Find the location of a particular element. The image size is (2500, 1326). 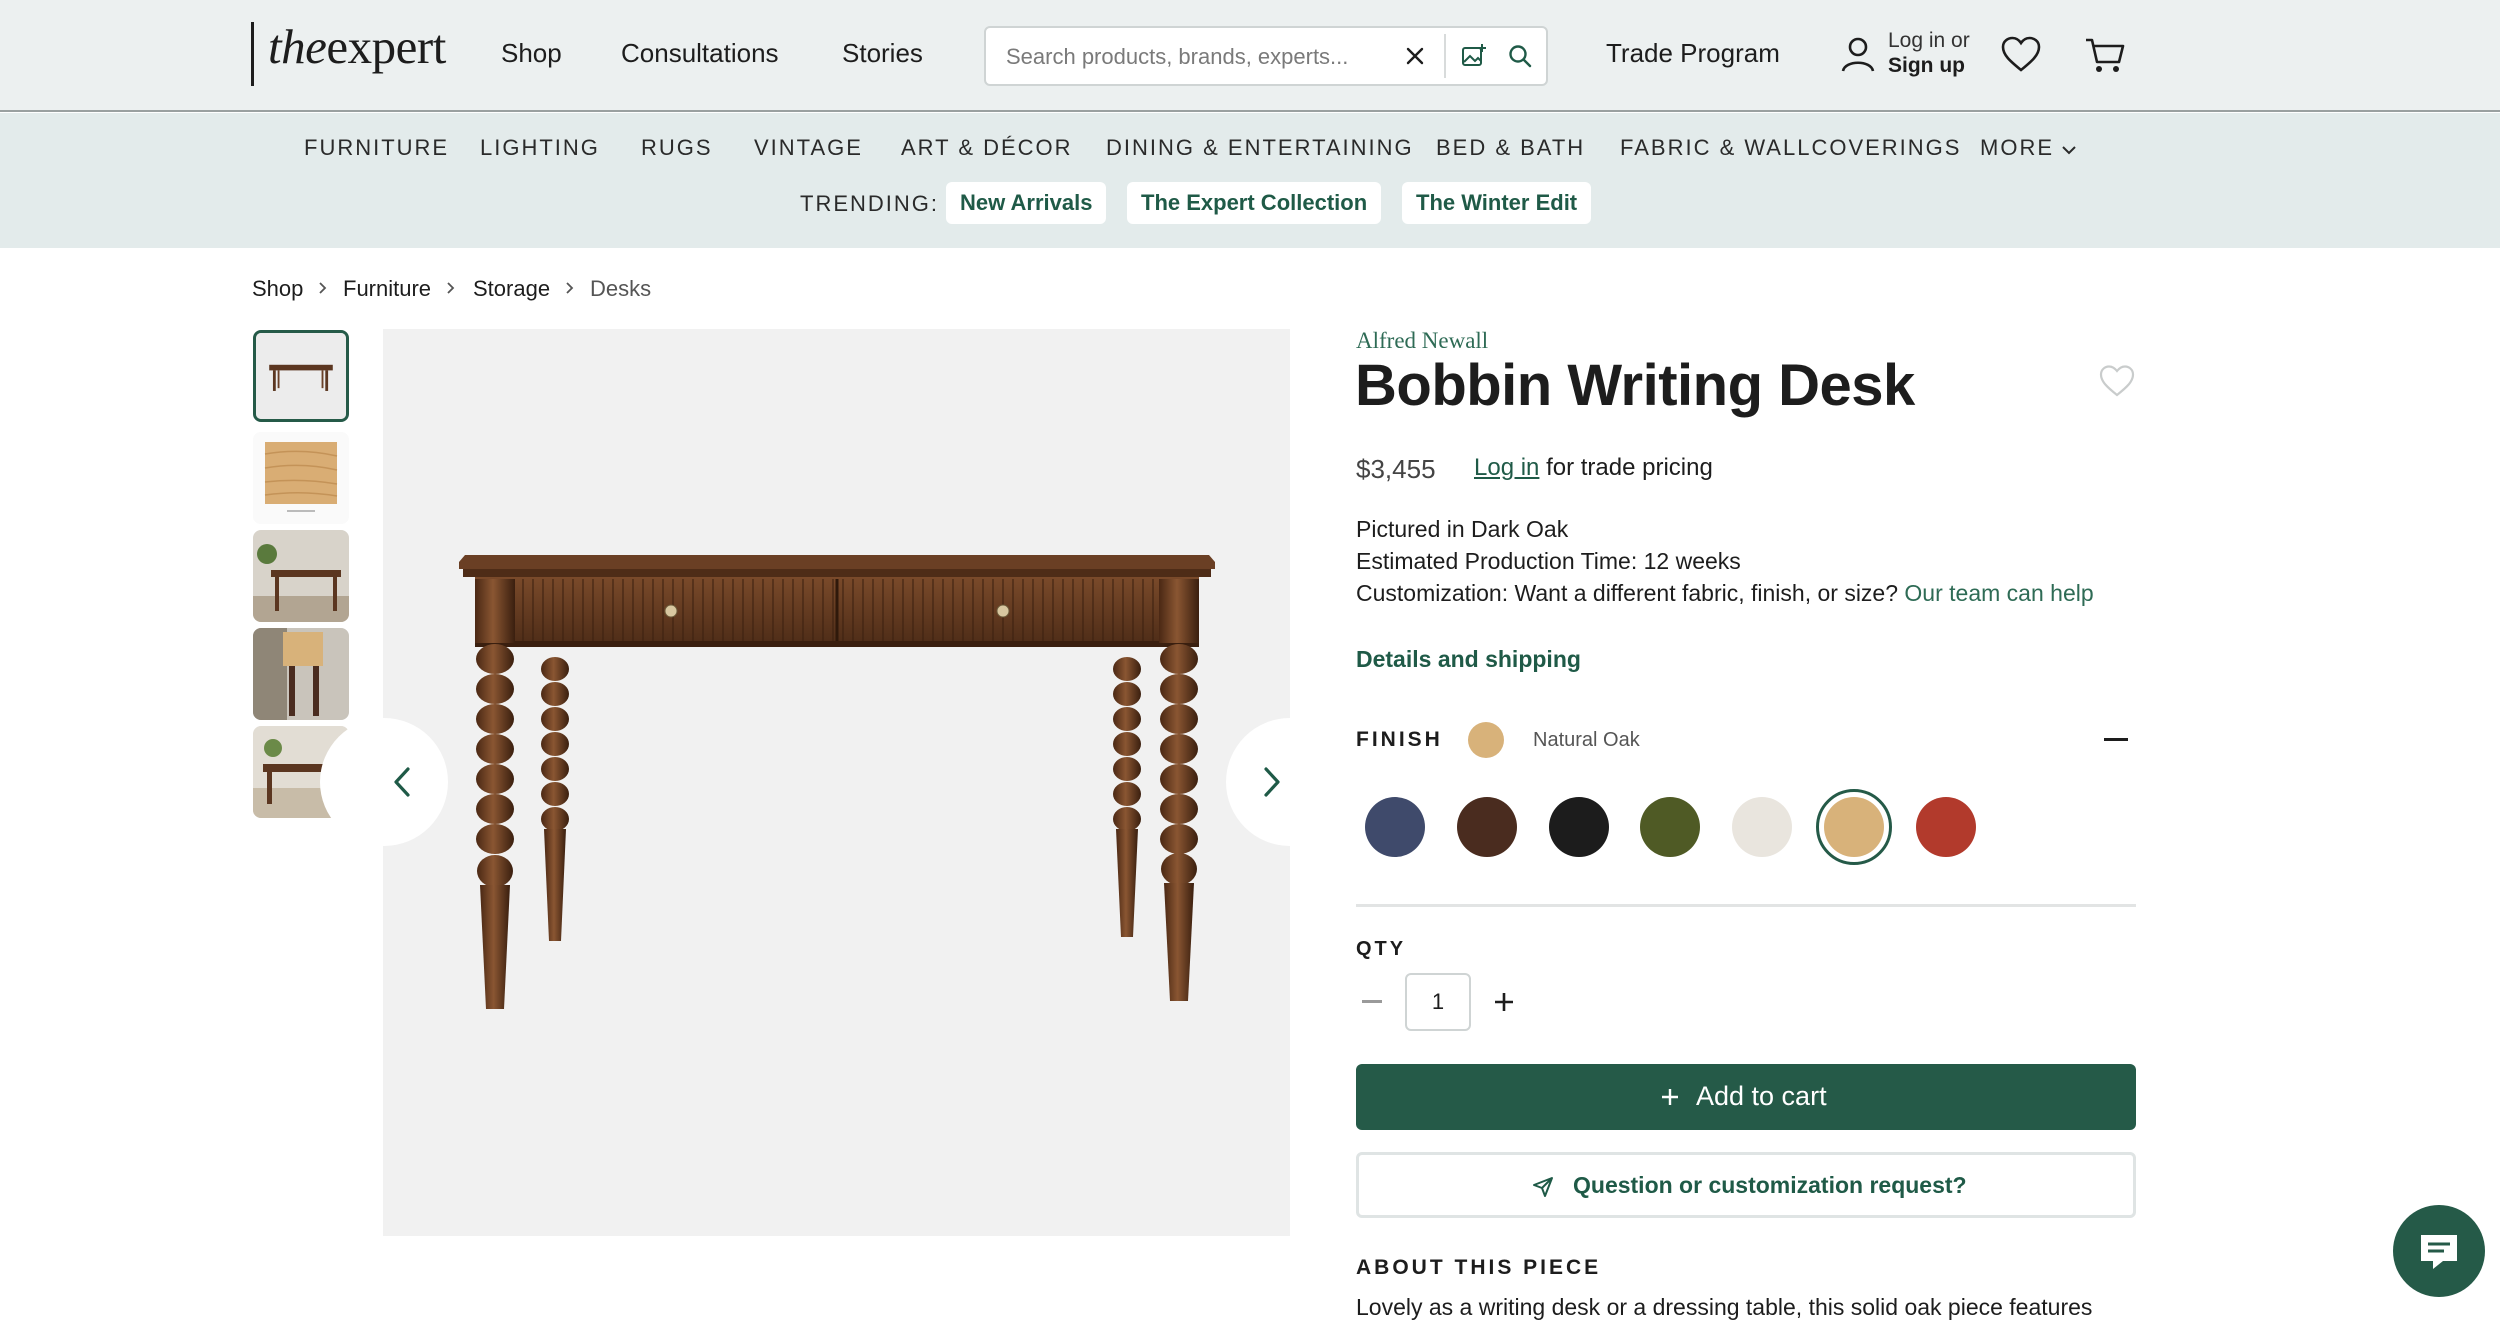

cart-icon is located at coordinates (2105, 55).